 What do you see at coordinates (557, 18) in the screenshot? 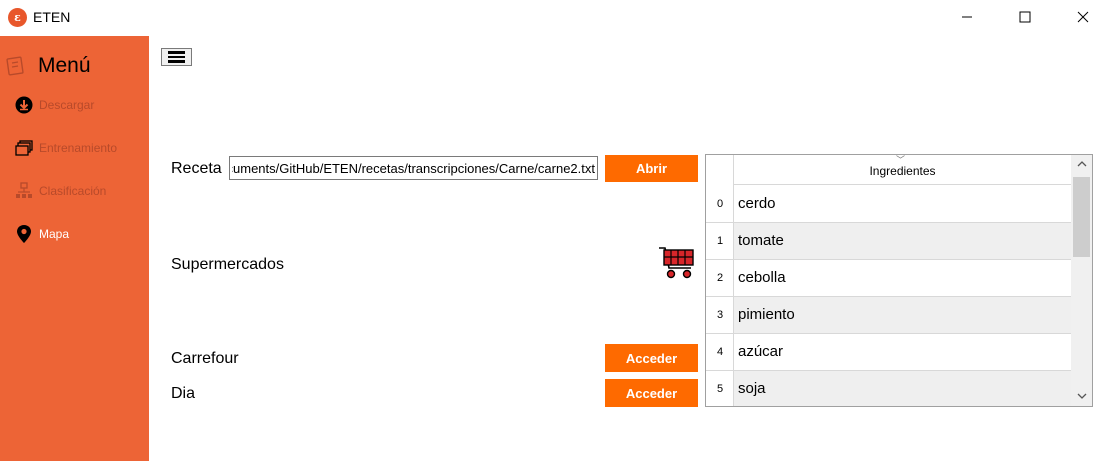
I see `title-bar: ε ETEN` at bounding box center [557, 18].